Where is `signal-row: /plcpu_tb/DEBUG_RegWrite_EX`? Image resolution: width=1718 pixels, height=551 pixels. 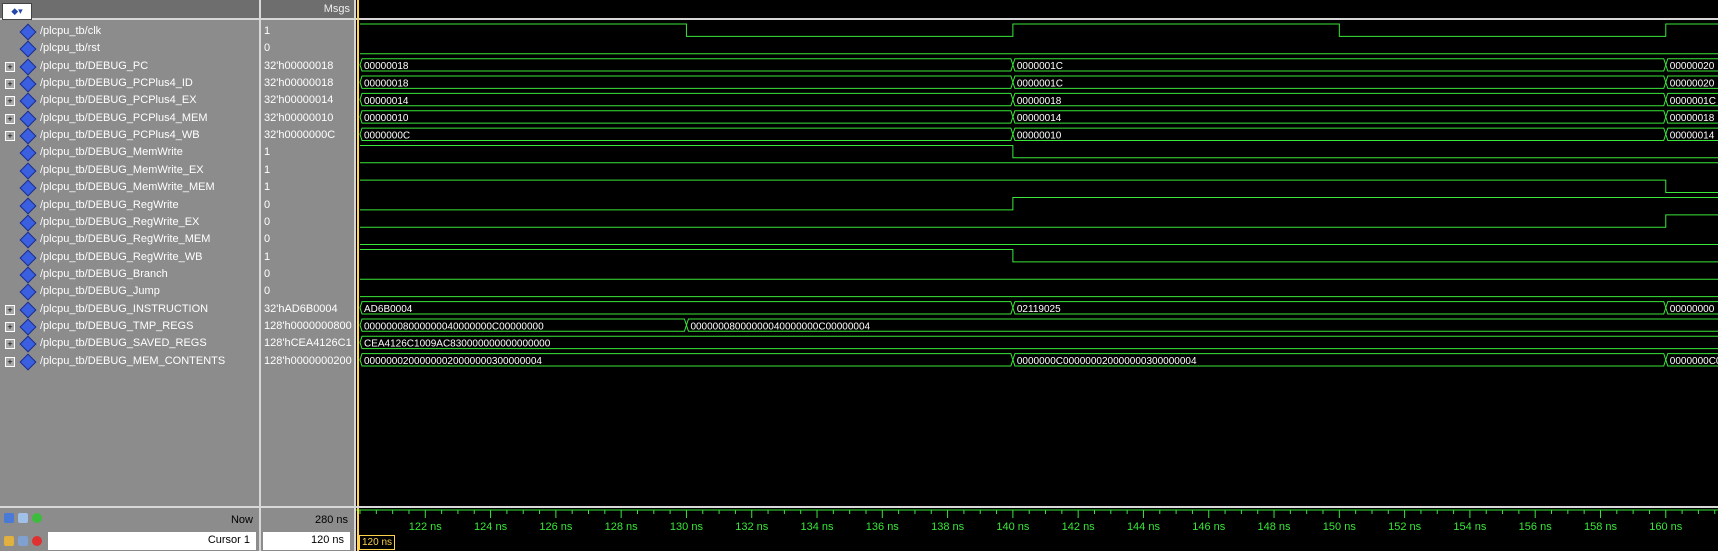 signal-row: /plcpu_tb/DEBUG_RegWrite_EX is located at coordinates (129, 222).